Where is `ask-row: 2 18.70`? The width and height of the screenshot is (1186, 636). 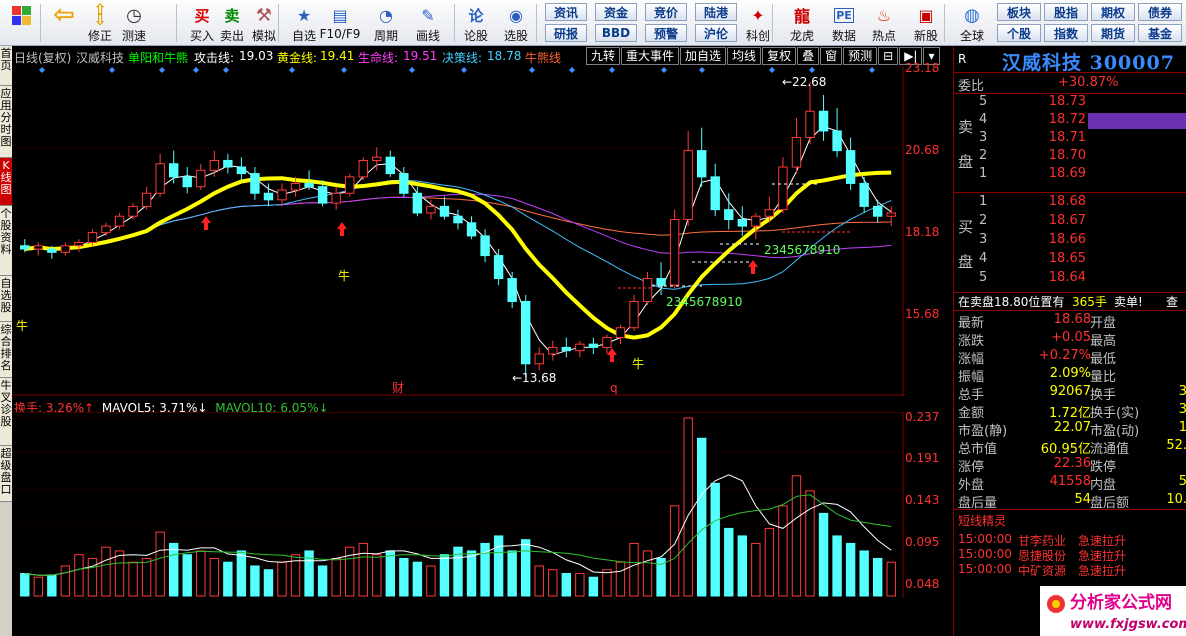 ask-row: 2 18.70 is located at coordinates (1070, 157).